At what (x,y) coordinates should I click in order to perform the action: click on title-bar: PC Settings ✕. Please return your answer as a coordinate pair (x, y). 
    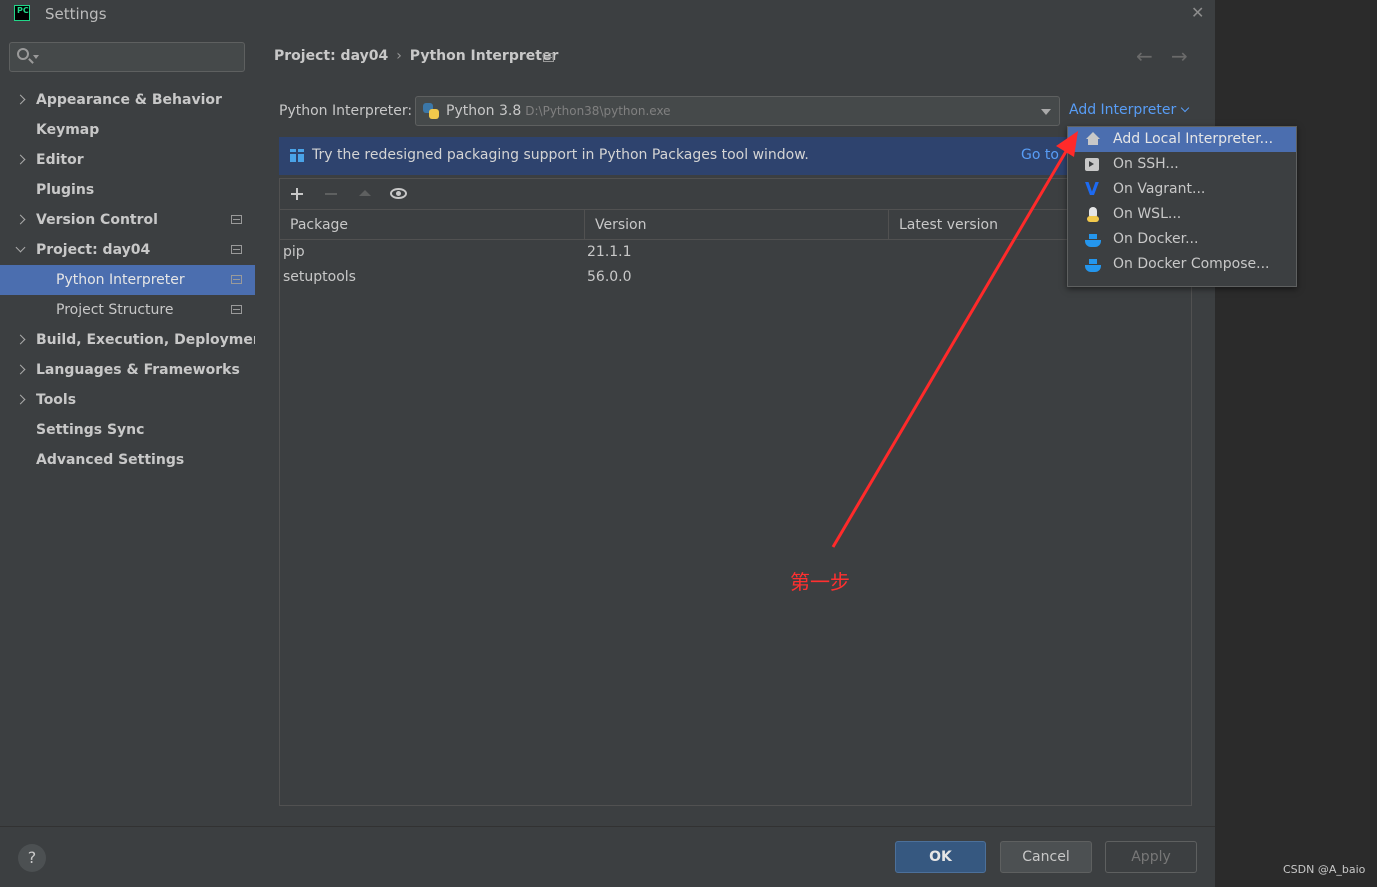
    Looking at the image, I should click on (607, 14).